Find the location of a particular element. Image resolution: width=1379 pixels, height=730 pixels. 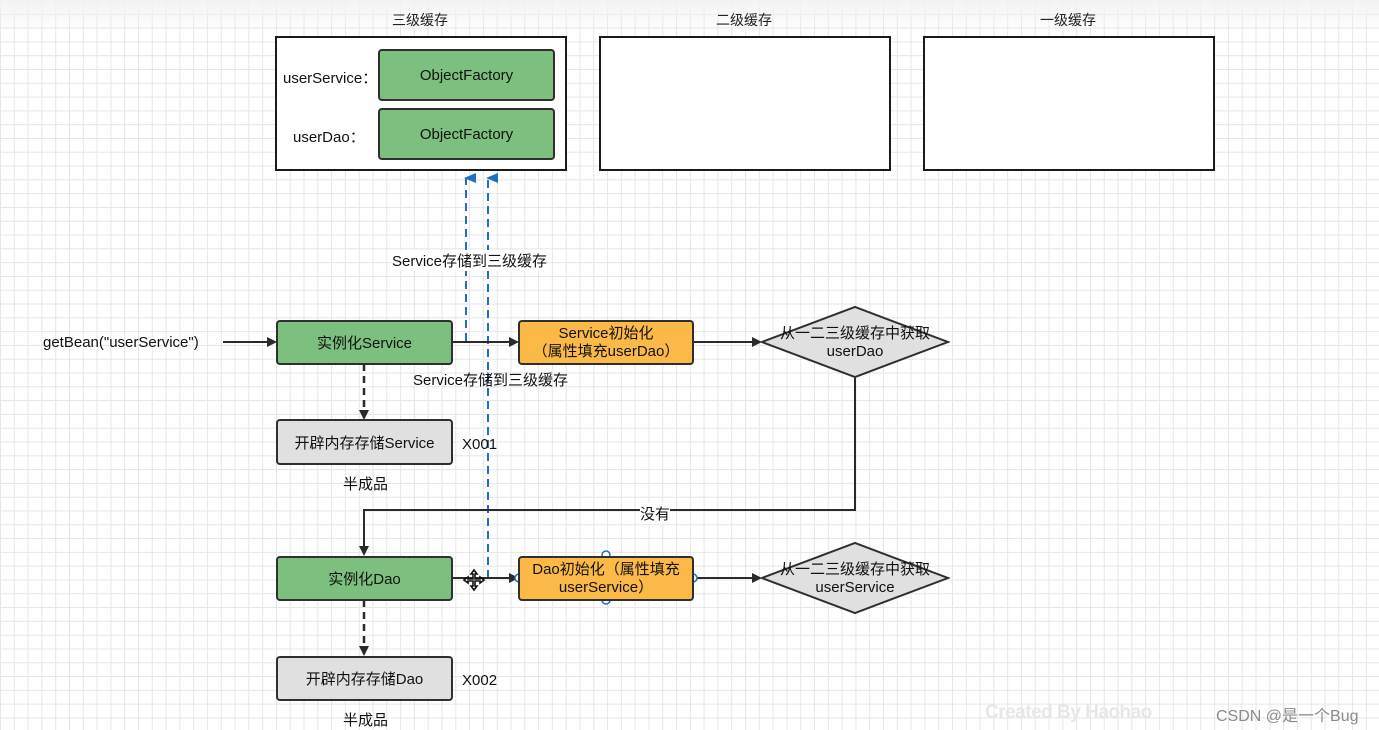

instantiate-dao-node: 实例化Dao is located at coordinates (364, 578).